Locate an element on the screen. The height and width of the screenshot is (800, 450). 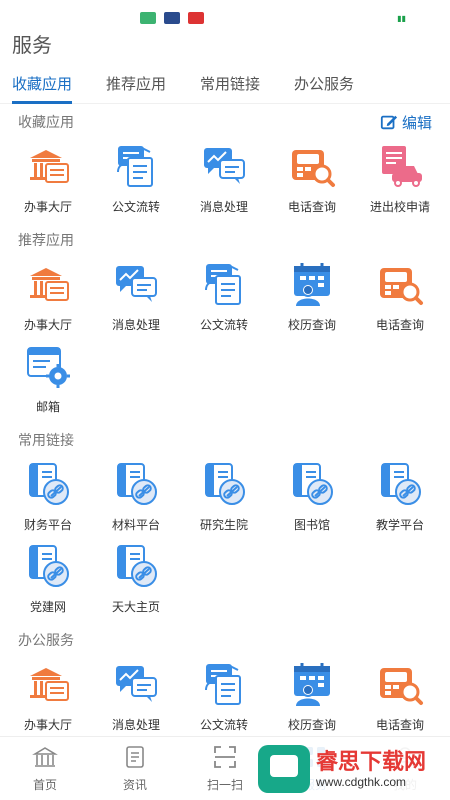
section-title: 推荐应用 is located at coordinates (46, 240).